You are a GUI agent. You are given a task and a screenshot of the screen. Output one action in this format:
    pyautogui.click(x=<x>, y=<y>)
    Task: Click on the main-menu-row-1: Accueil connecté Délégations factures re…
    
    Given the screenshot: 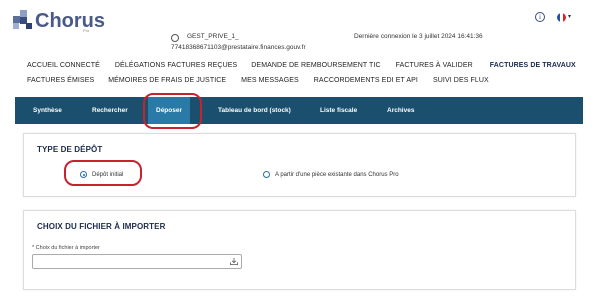 What is the action you would take?
    pyautogui.click(x=301, y=65)
    